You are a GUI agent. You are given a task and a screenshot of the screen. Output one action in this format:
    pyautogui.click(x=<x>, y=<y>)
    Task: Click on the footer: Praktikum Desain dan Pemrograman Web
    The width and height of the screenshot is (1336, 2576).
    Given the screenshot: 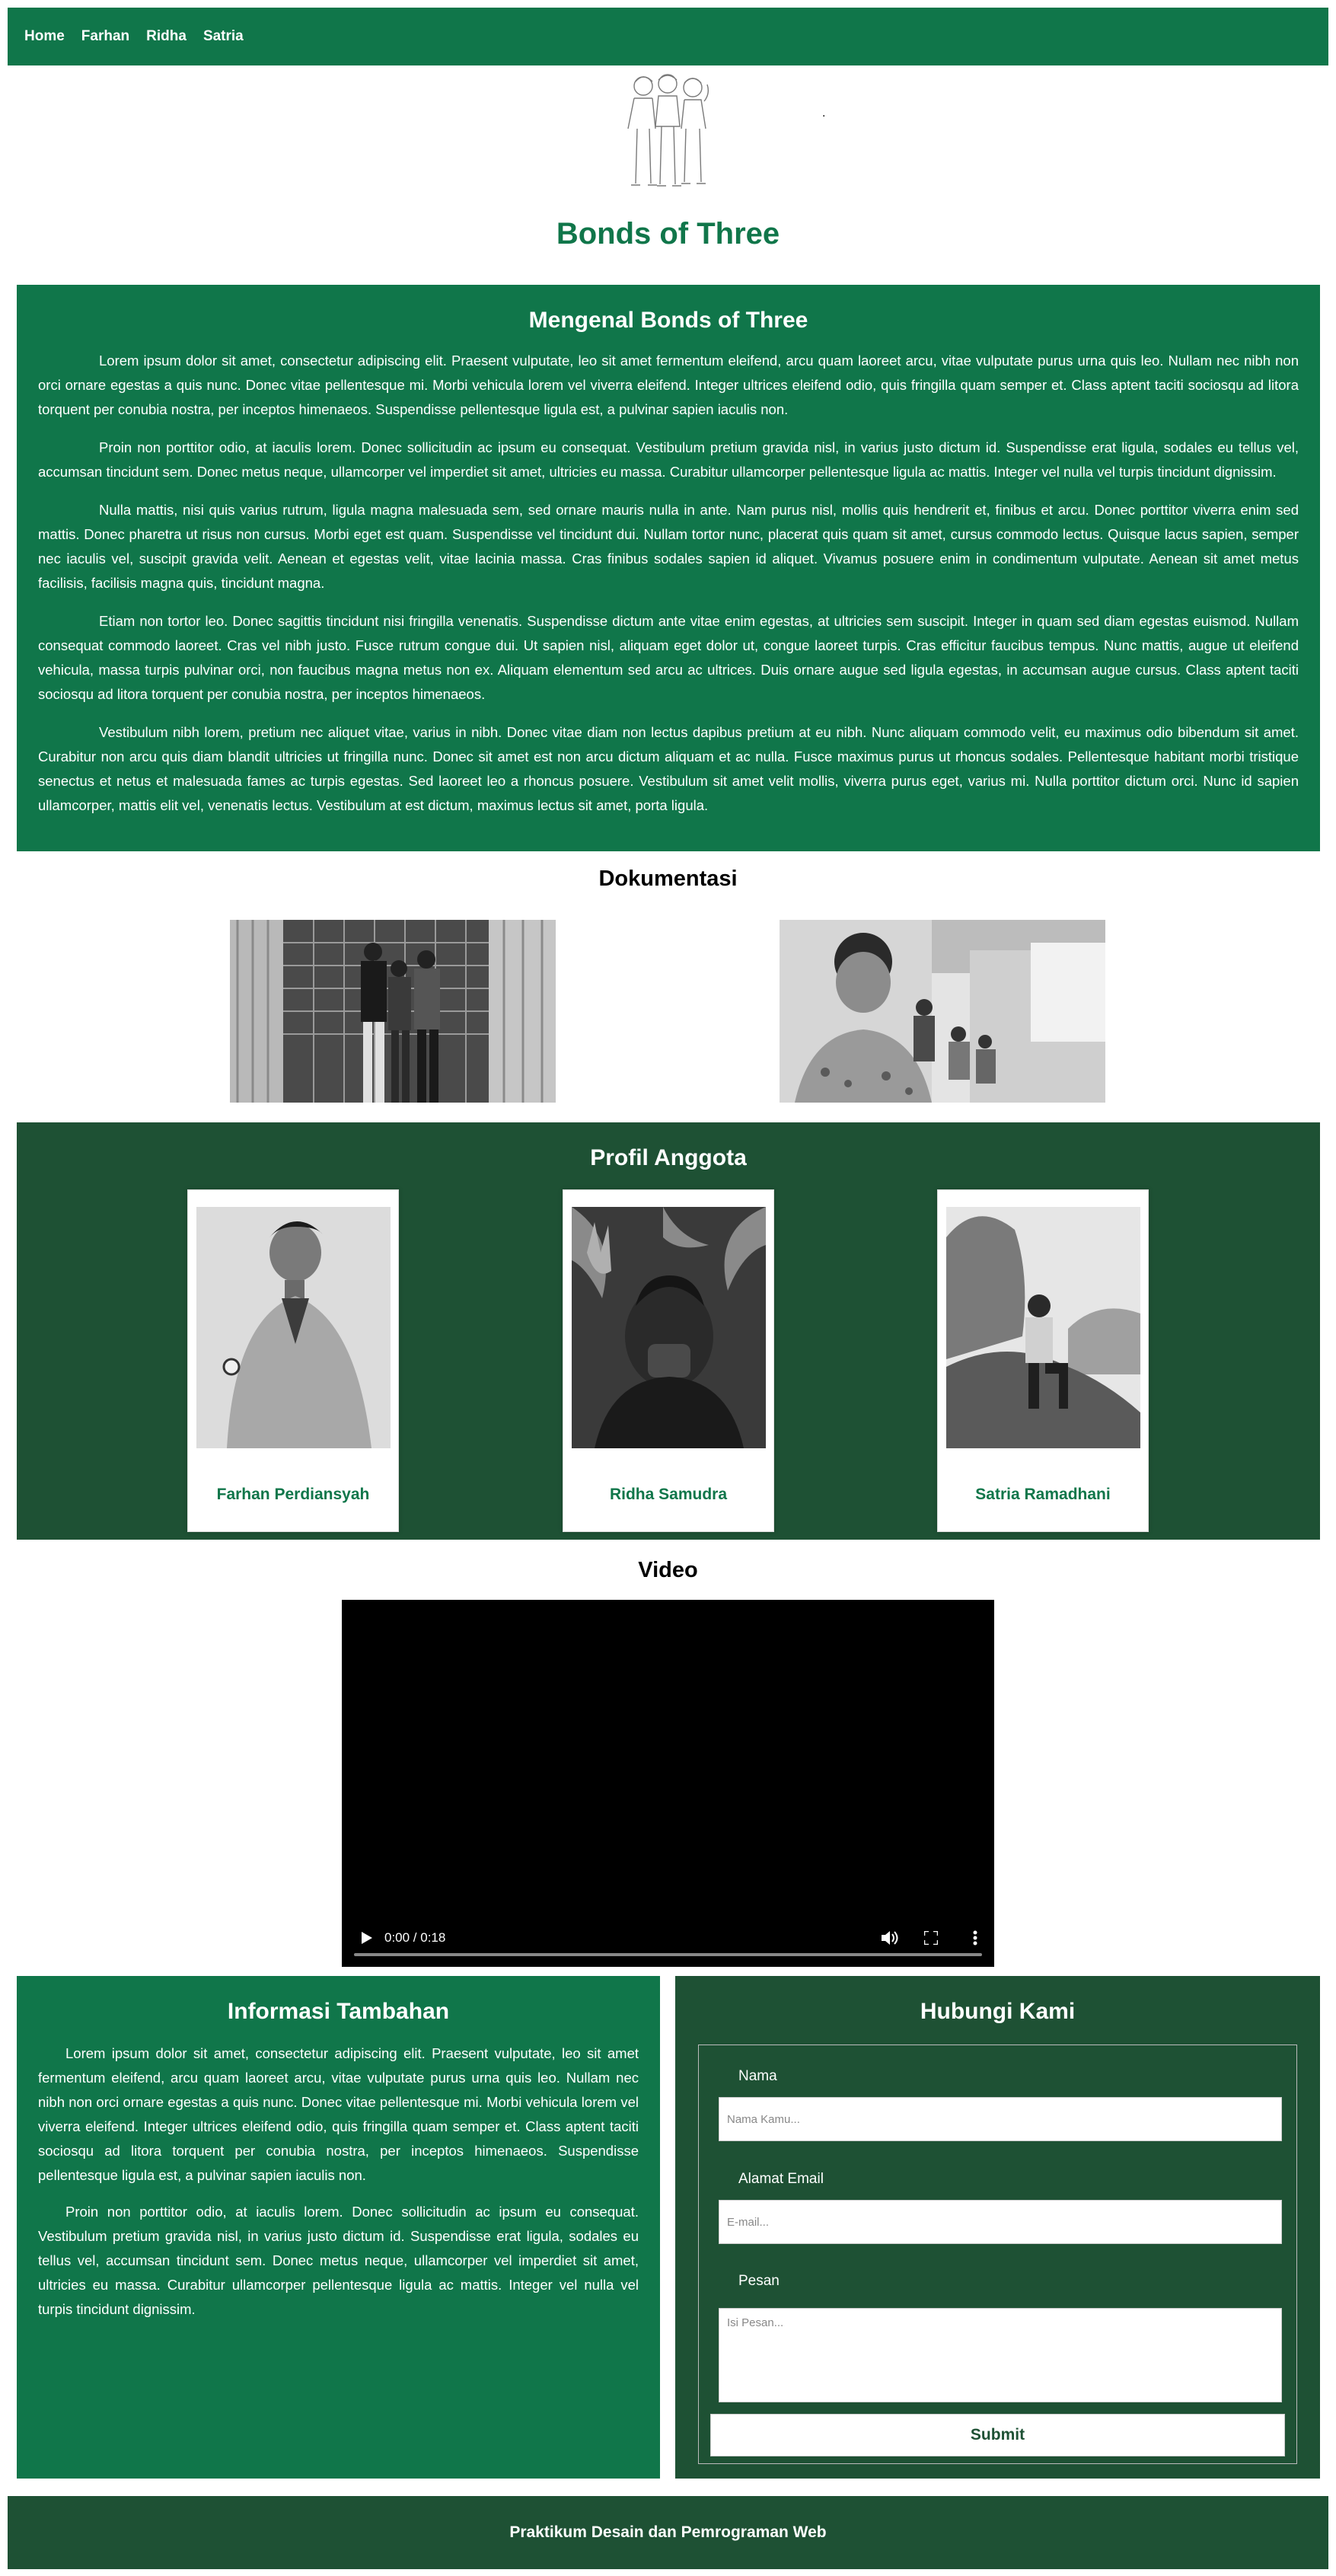 What is the action you would take?
    pyautogui.click(x=668, y=2532)
    